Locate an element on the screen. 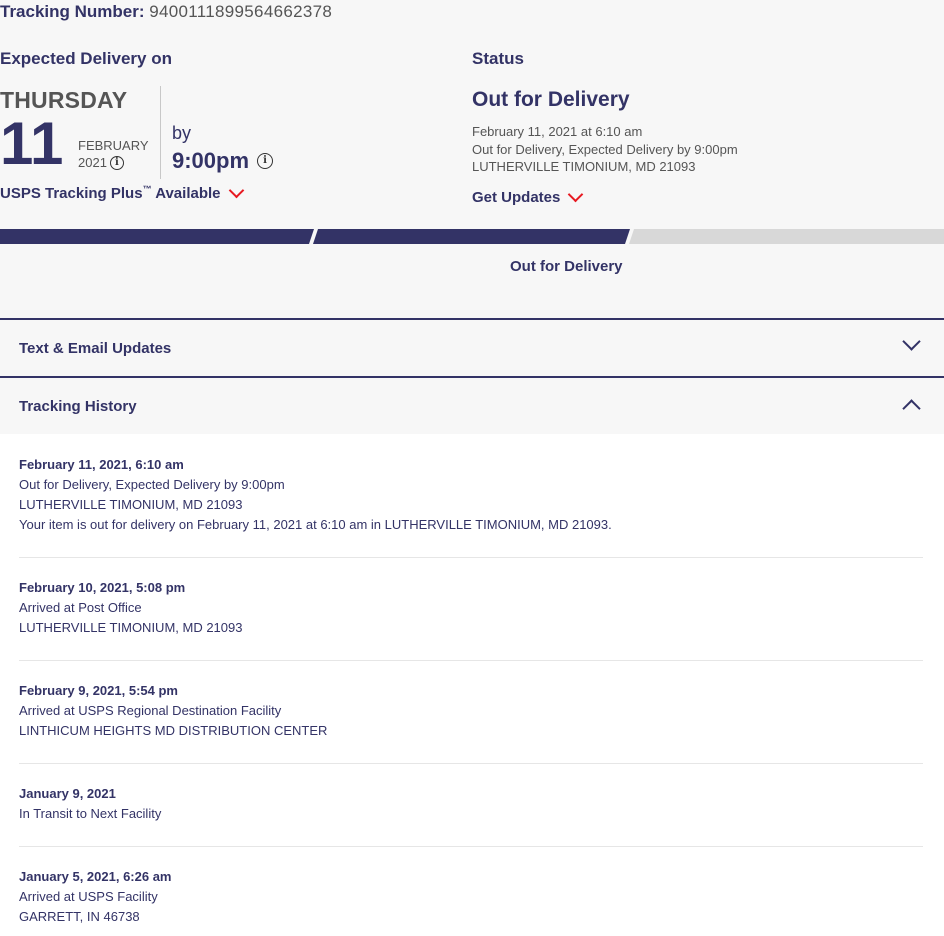  event-detail: Arrived at USPS Facility is located at coordinates (88, 896).